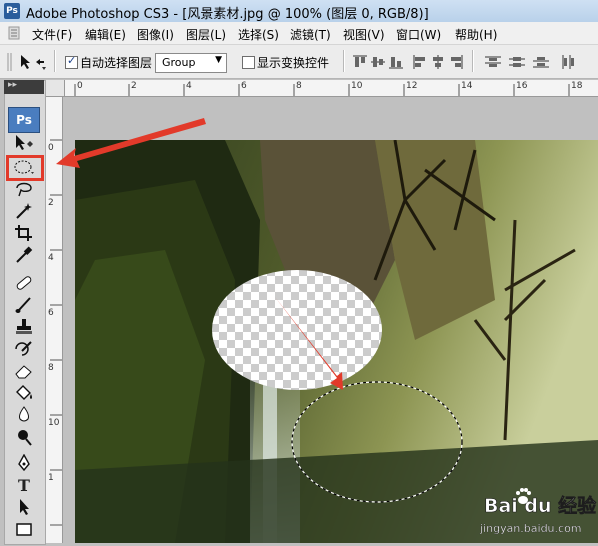 The width and height of the screenshot is (598, 546). Describe the element at coordinates (24, 394) in the screenshot. I see `paint-bucket-tool-icon` at that location.